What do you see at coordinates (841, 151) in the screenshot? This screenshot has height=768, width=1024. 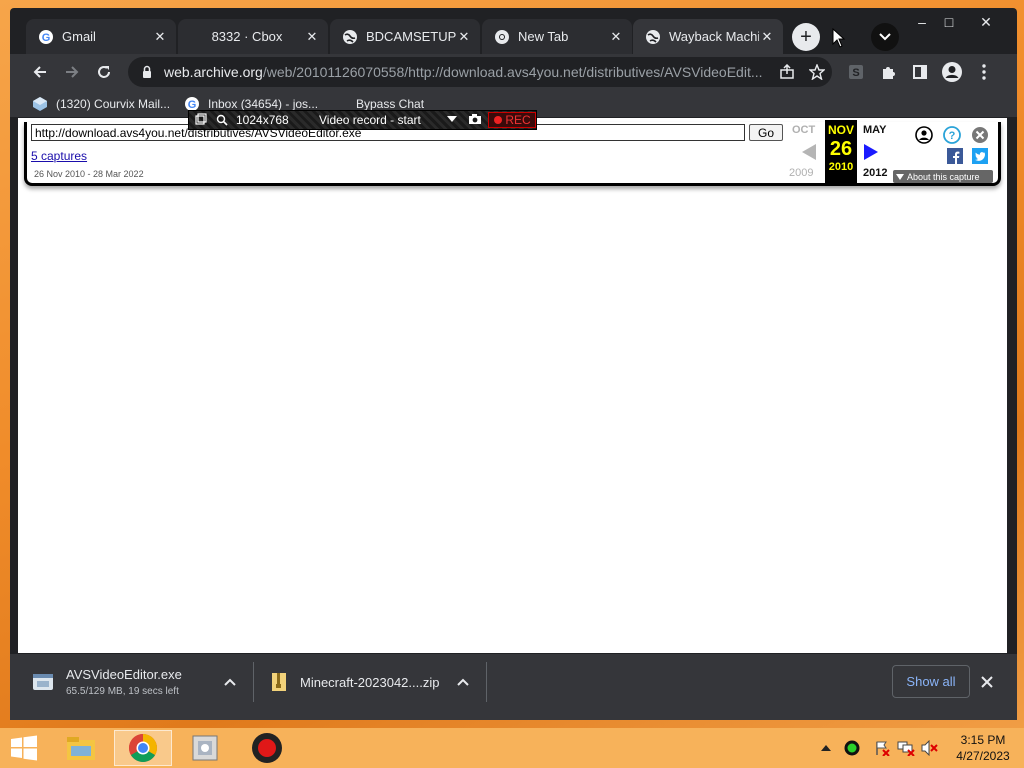 I see `current-capture-date: NOV 26 2010` at bounding box center [841, 151].